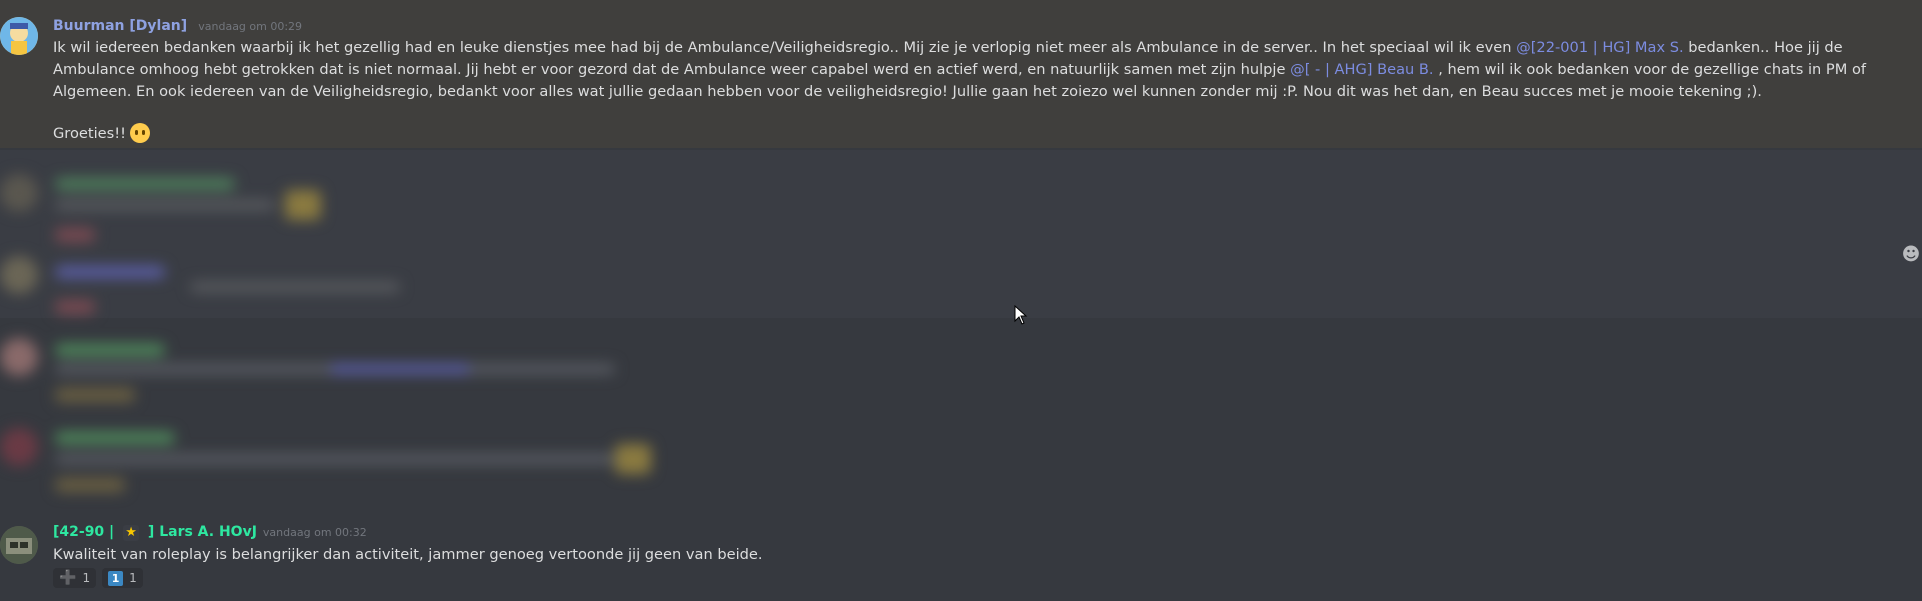  Describe the element at coordinates (139, 133) in the screenshot. I see `zipper-mouth-face-icon` at that location.